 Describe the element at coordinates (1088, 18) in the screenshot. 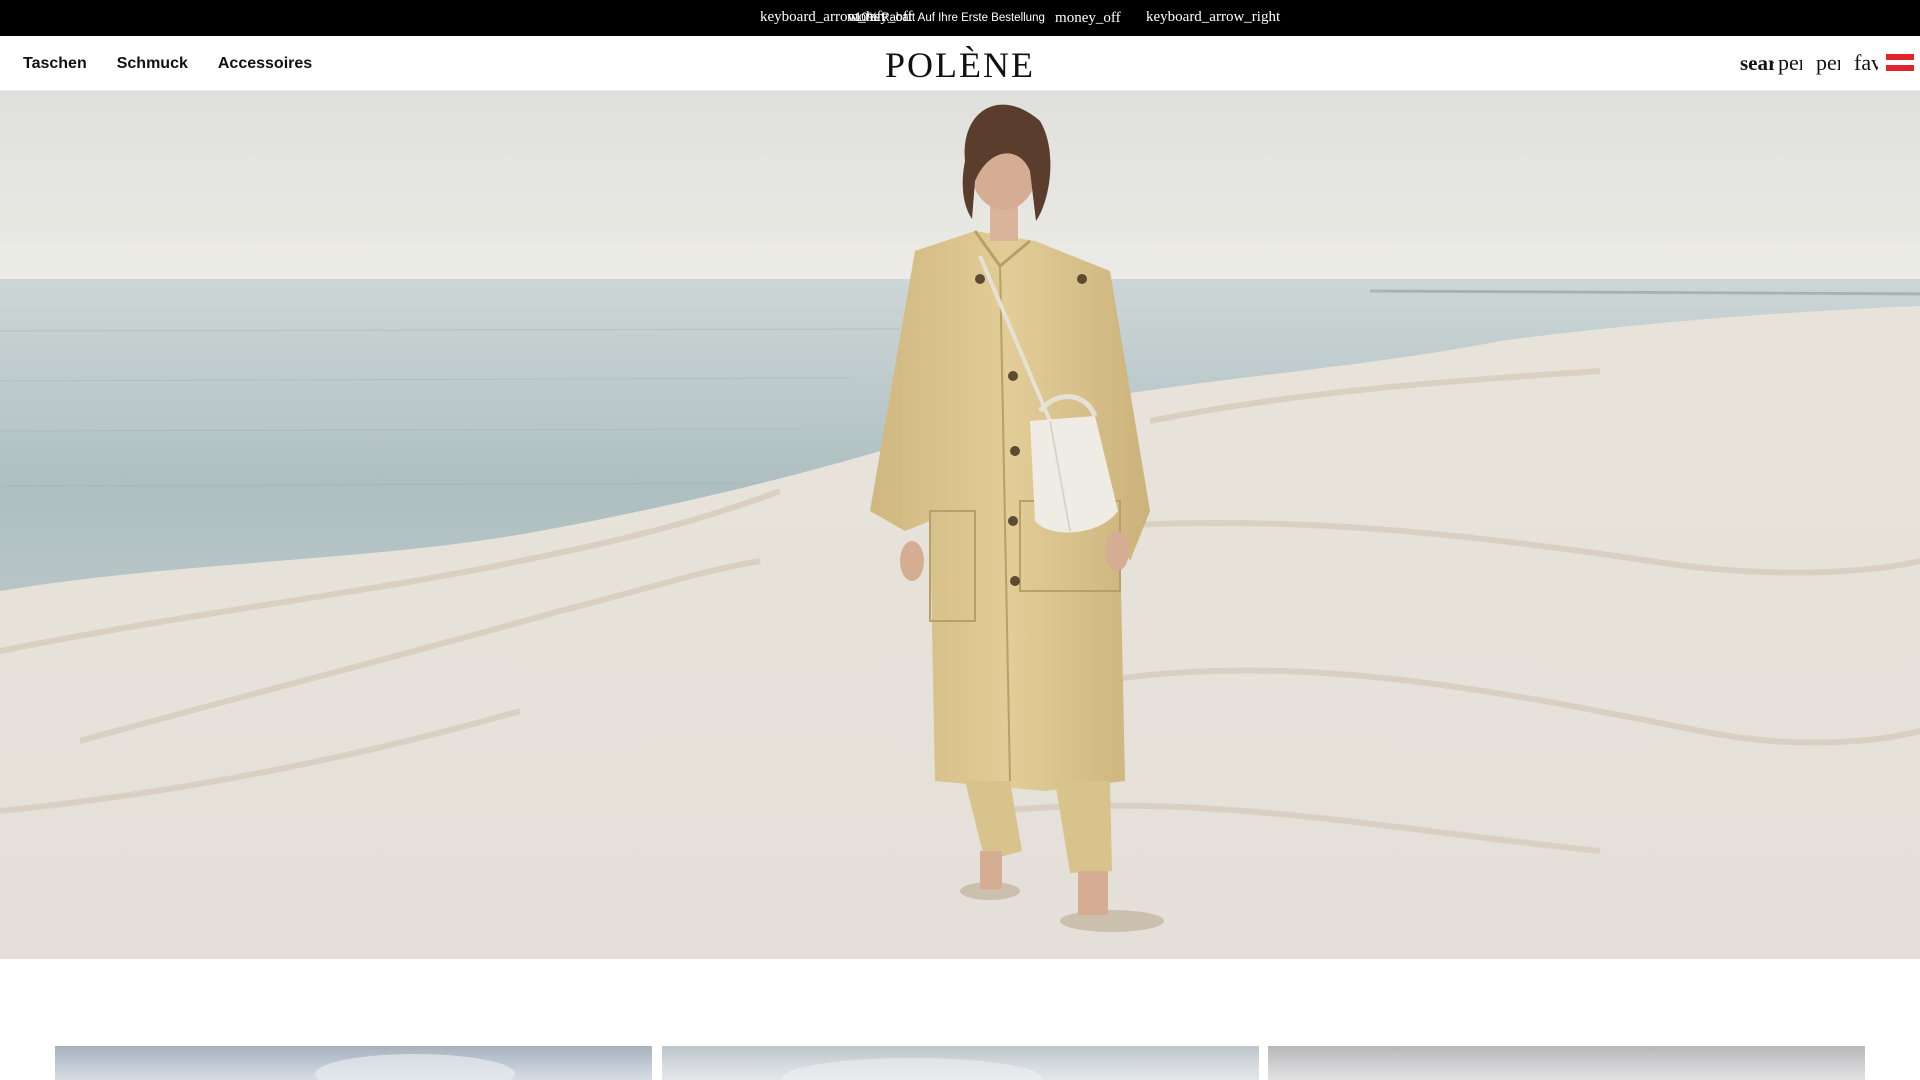

I see `money-off-icon: money_off` at that location.